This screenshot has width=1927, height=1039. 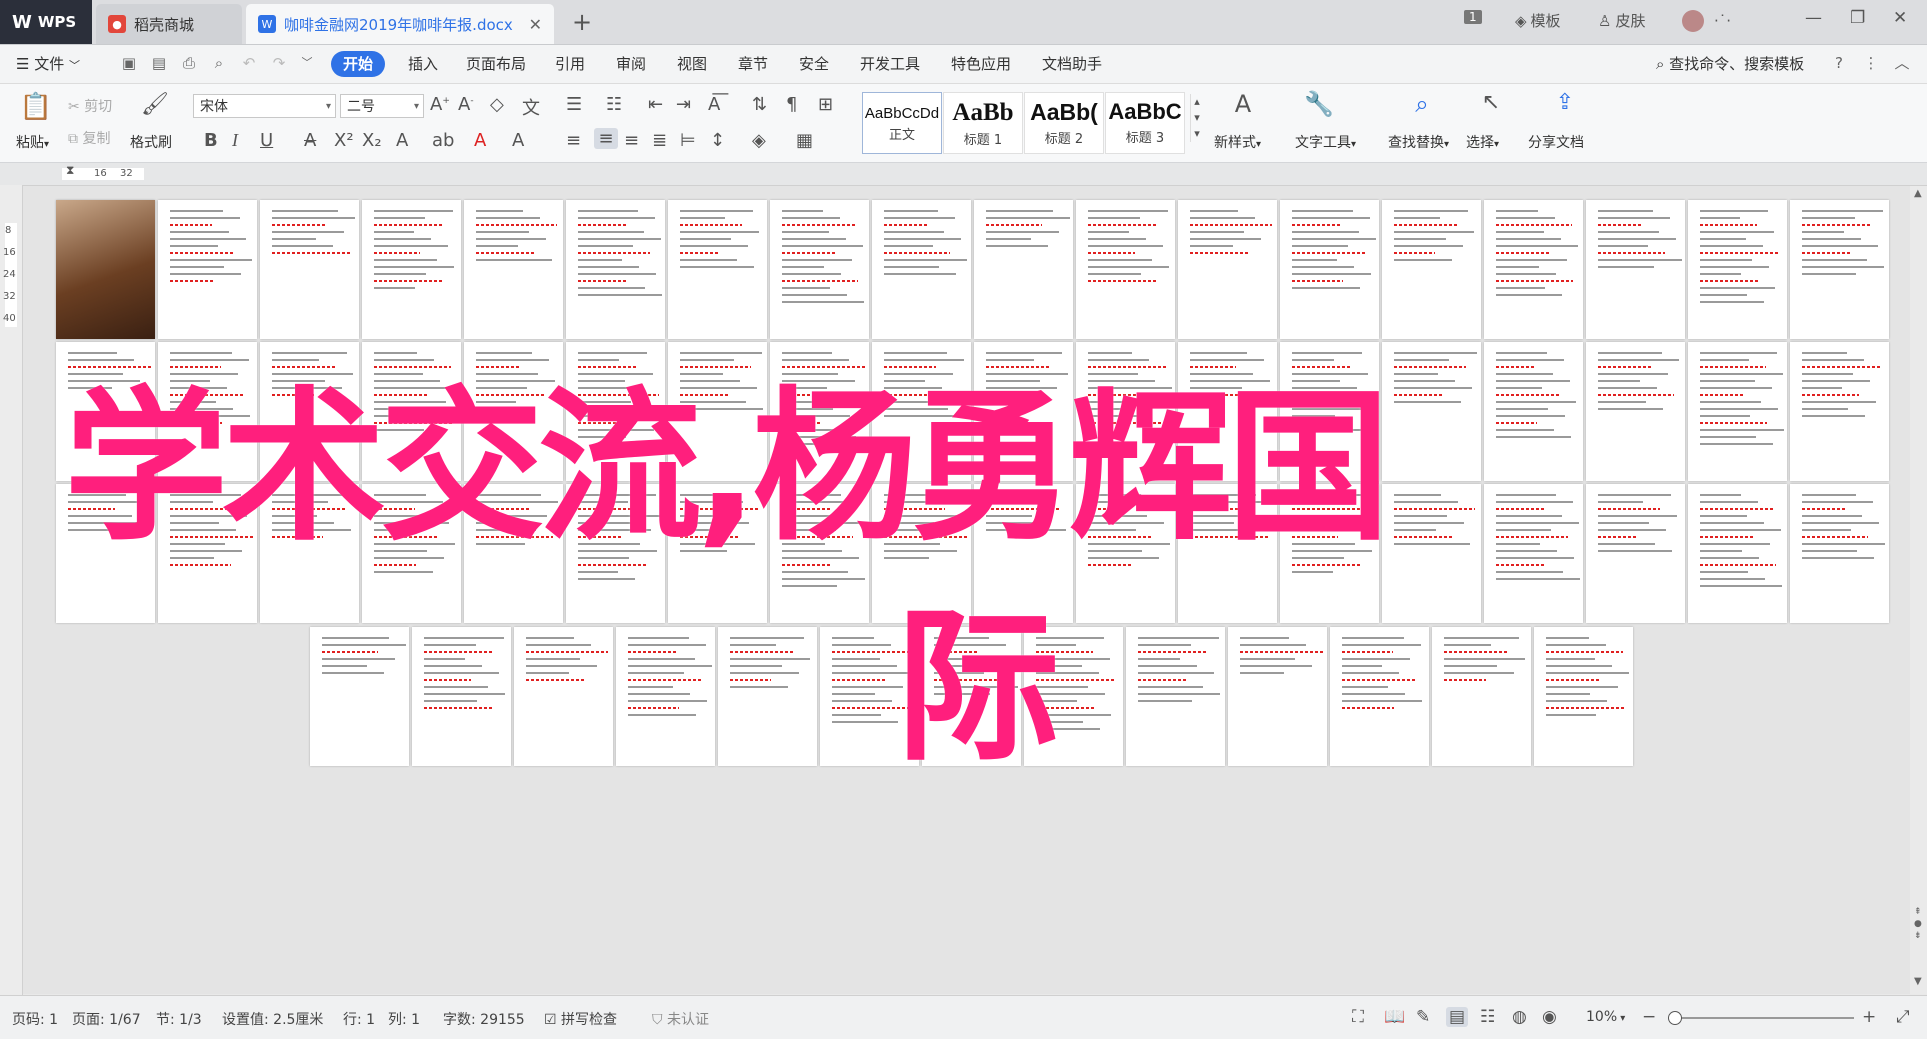 I want to click on template-button: ◈ 模板, so click(x=1538, y=20).